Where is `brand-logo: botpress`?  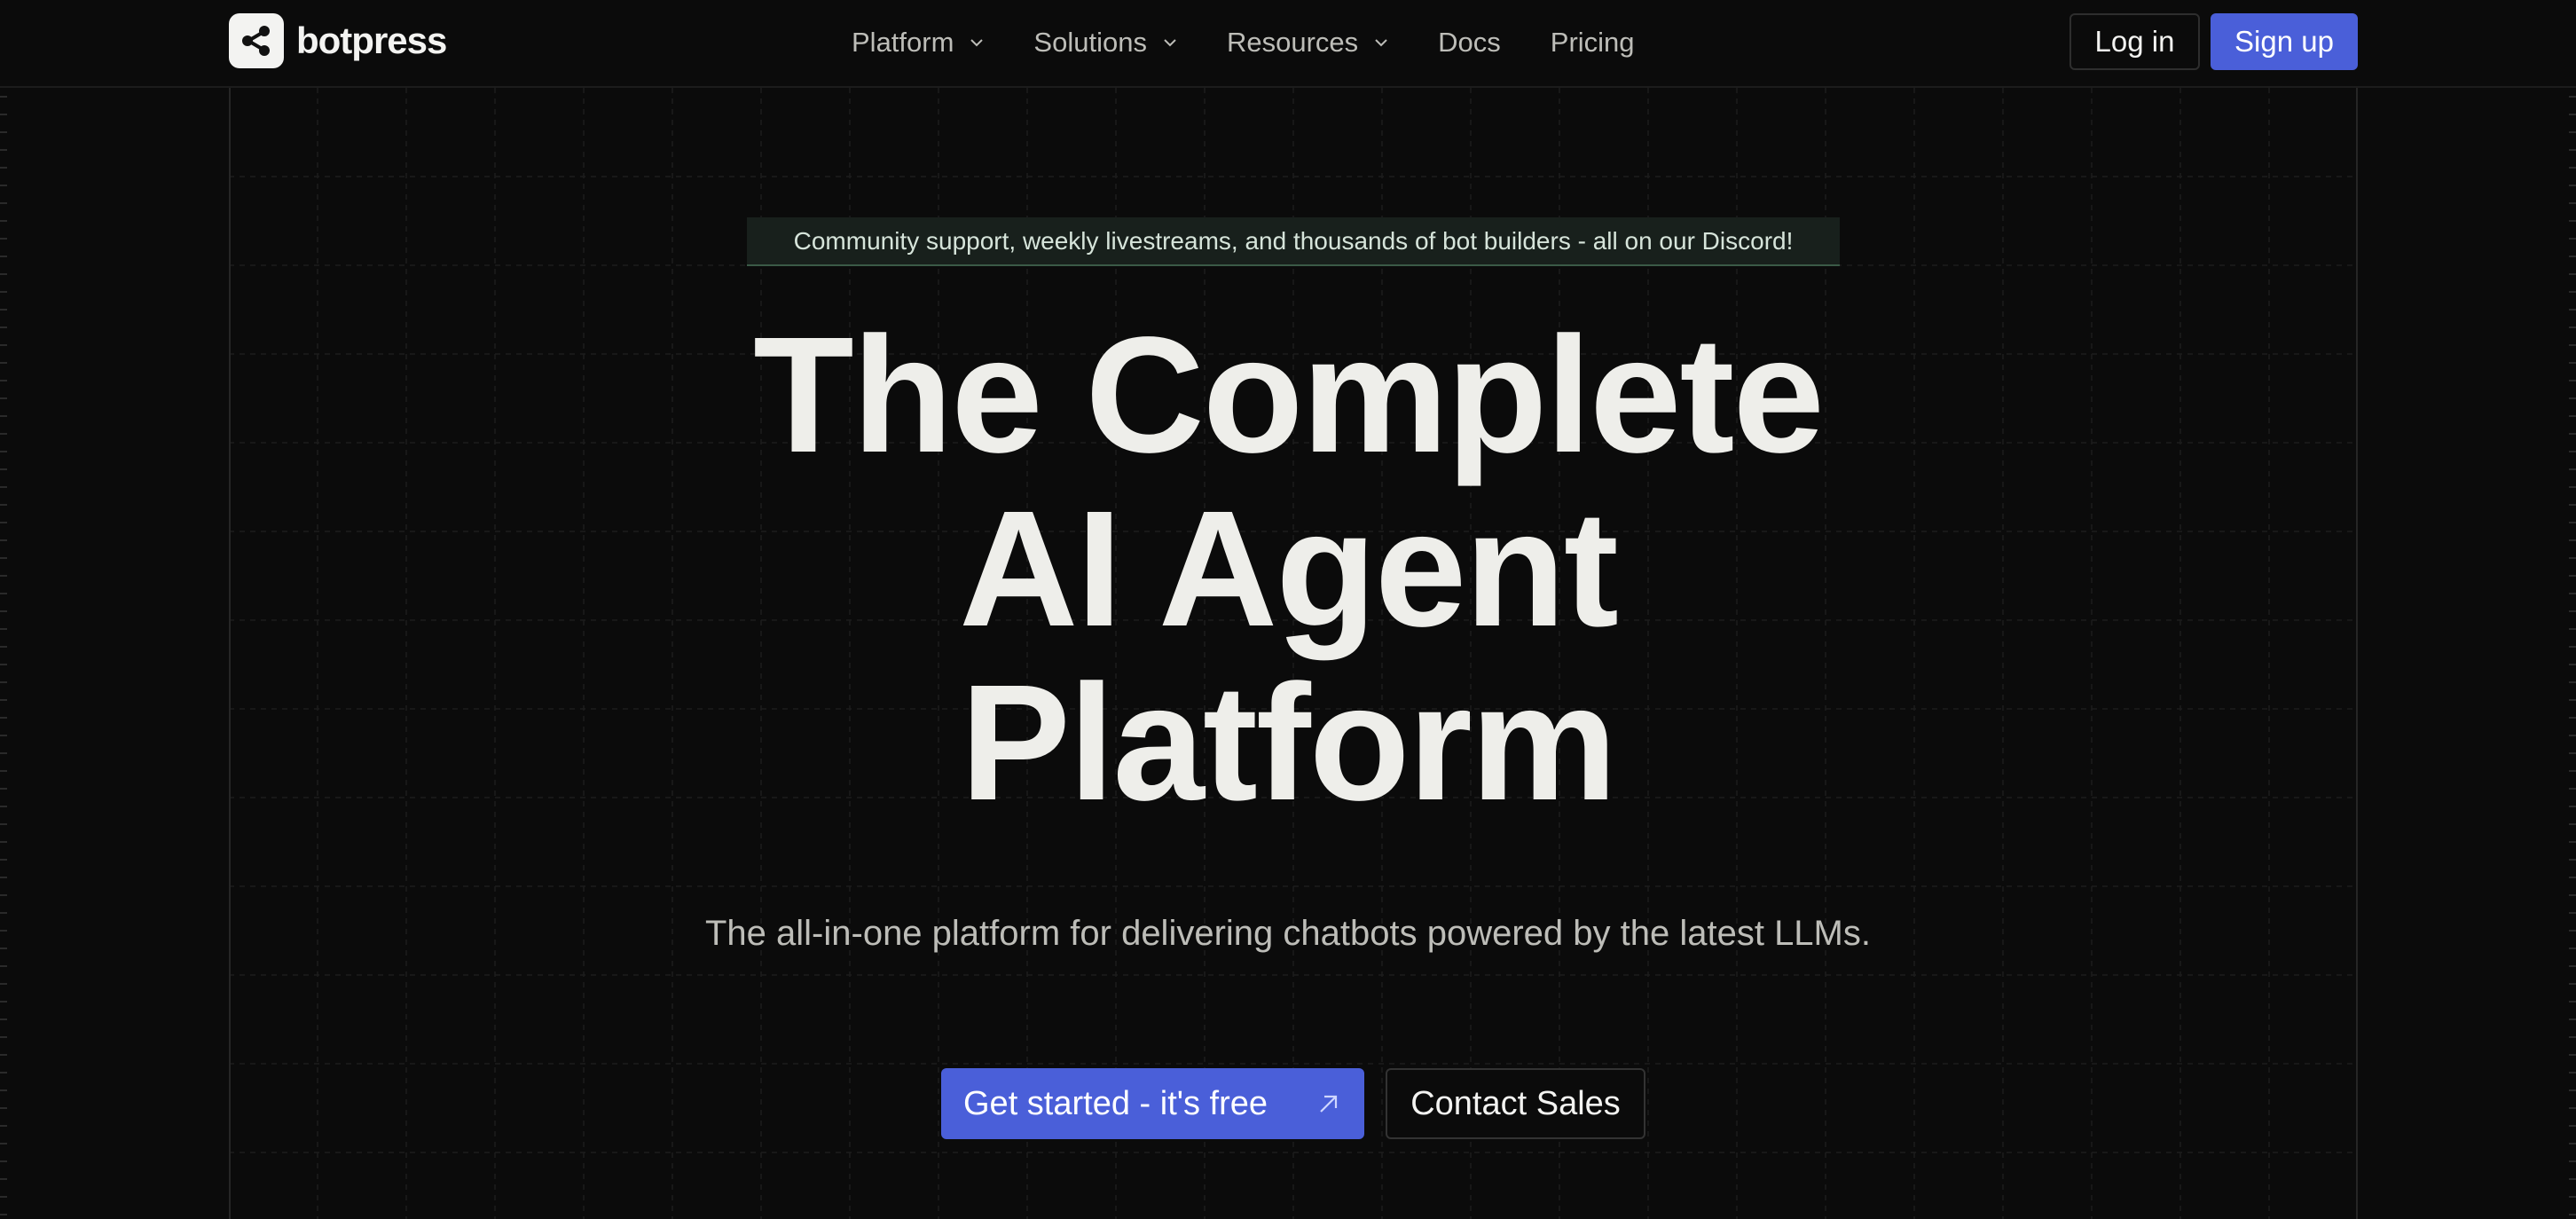
brand-logo: botpress is located at coordinates (338, 40).